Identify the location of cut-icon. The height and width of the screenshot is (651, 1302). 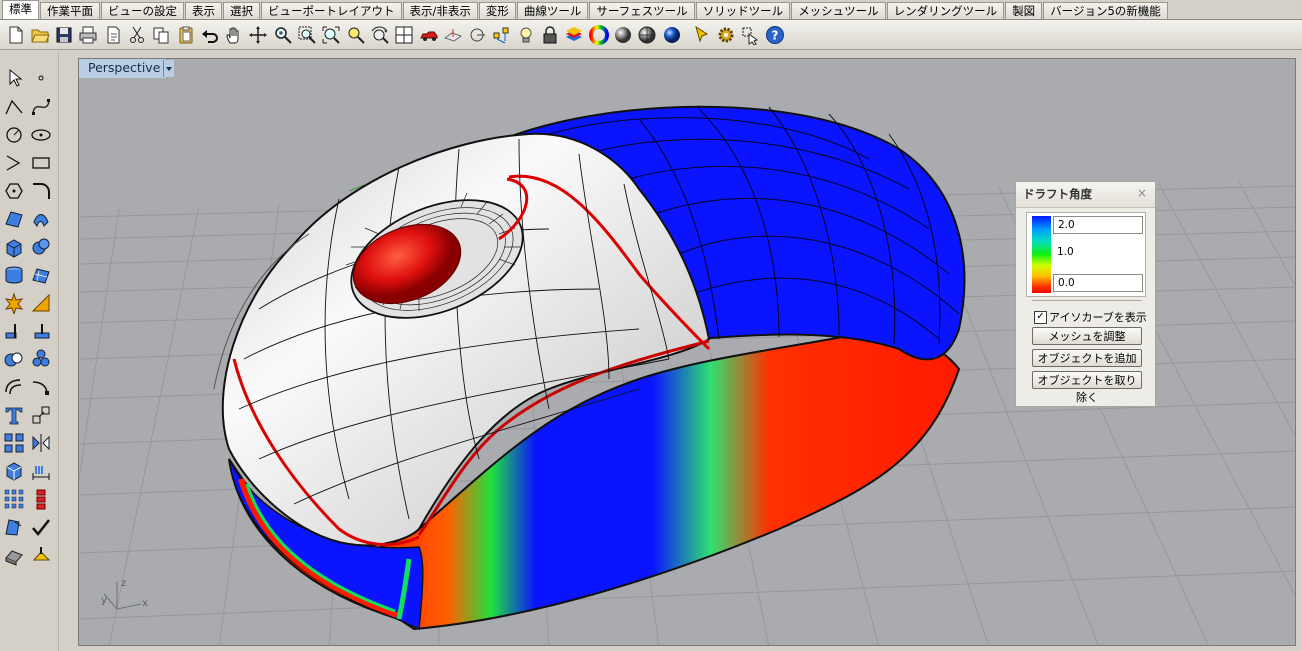
(136, 35).